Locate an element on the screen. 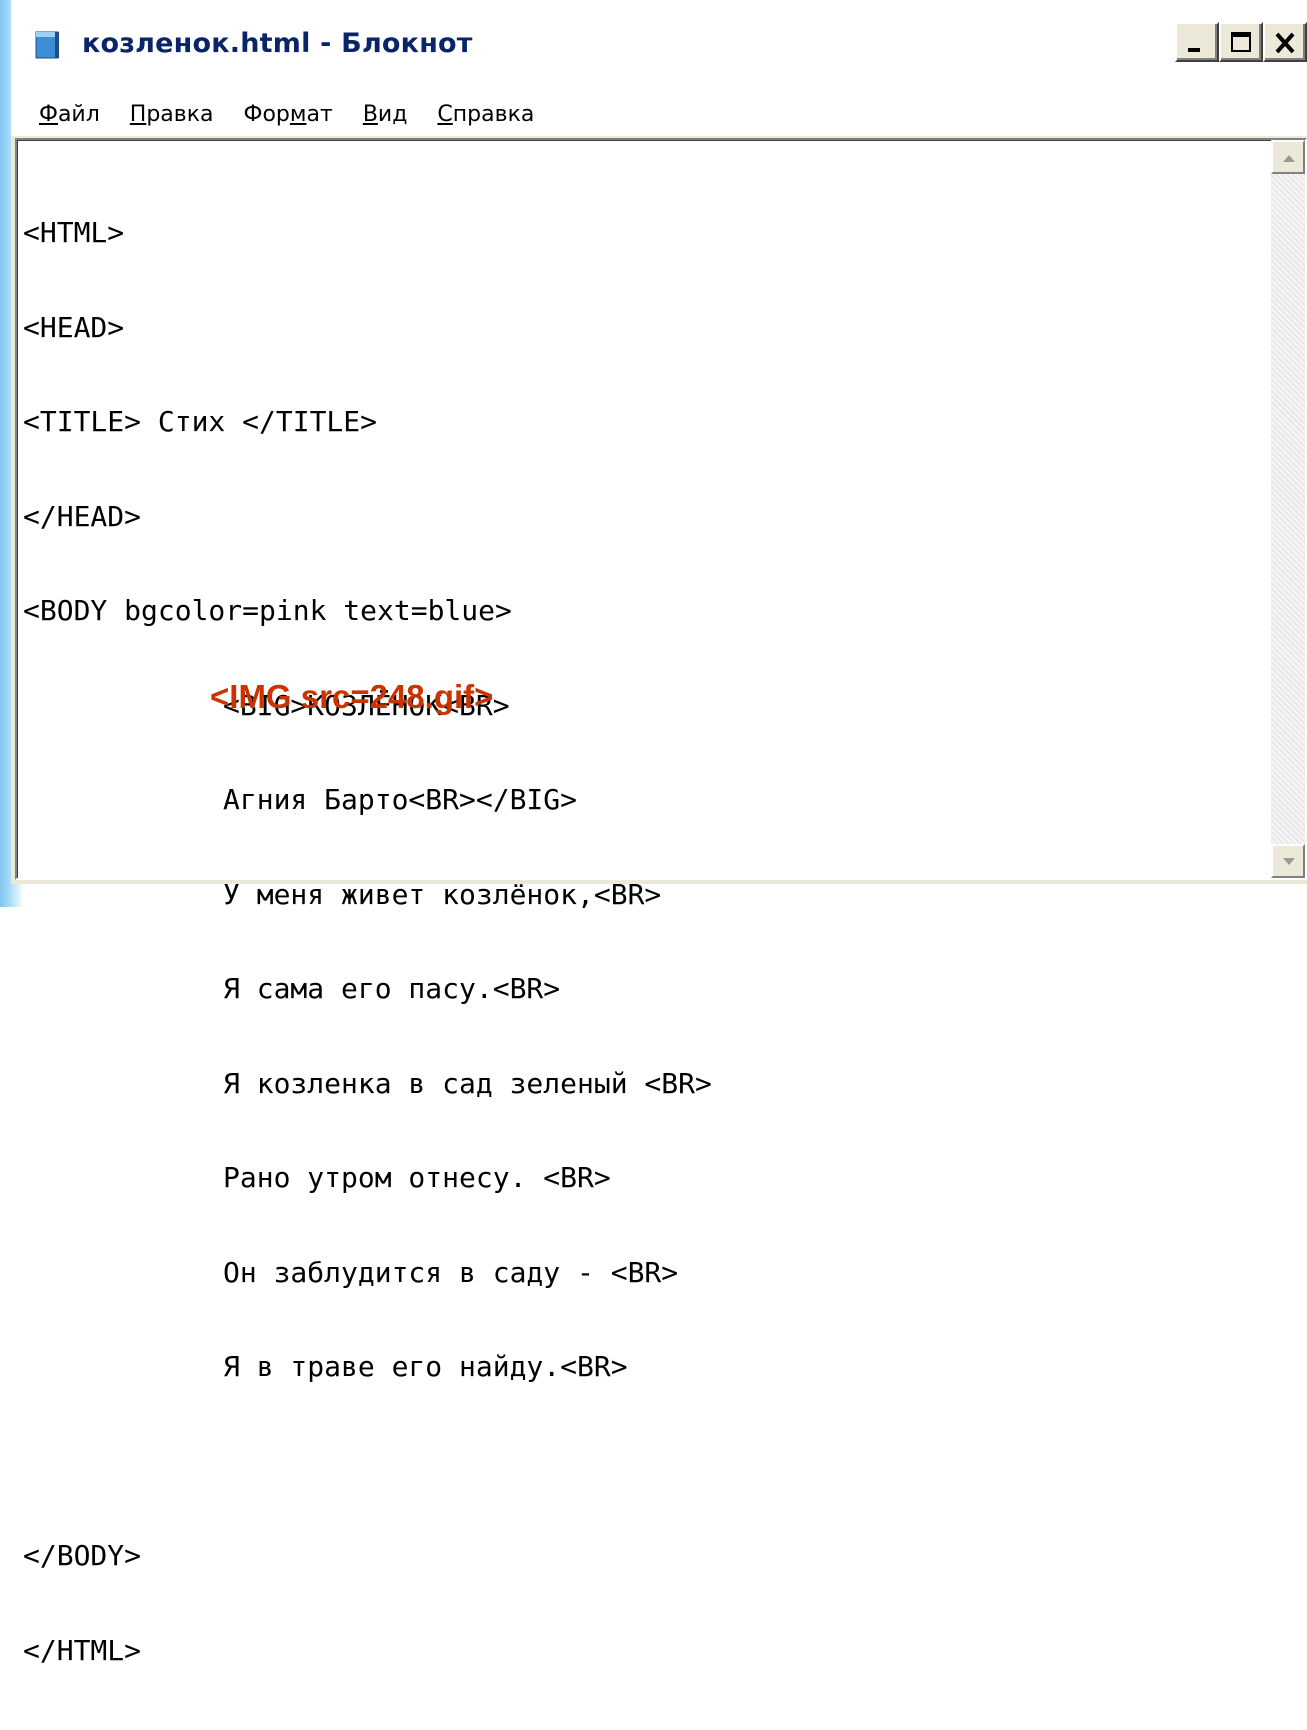 This screenshot has width=1307, height=1730. maximize-button is located at coordinates (1241, 42).